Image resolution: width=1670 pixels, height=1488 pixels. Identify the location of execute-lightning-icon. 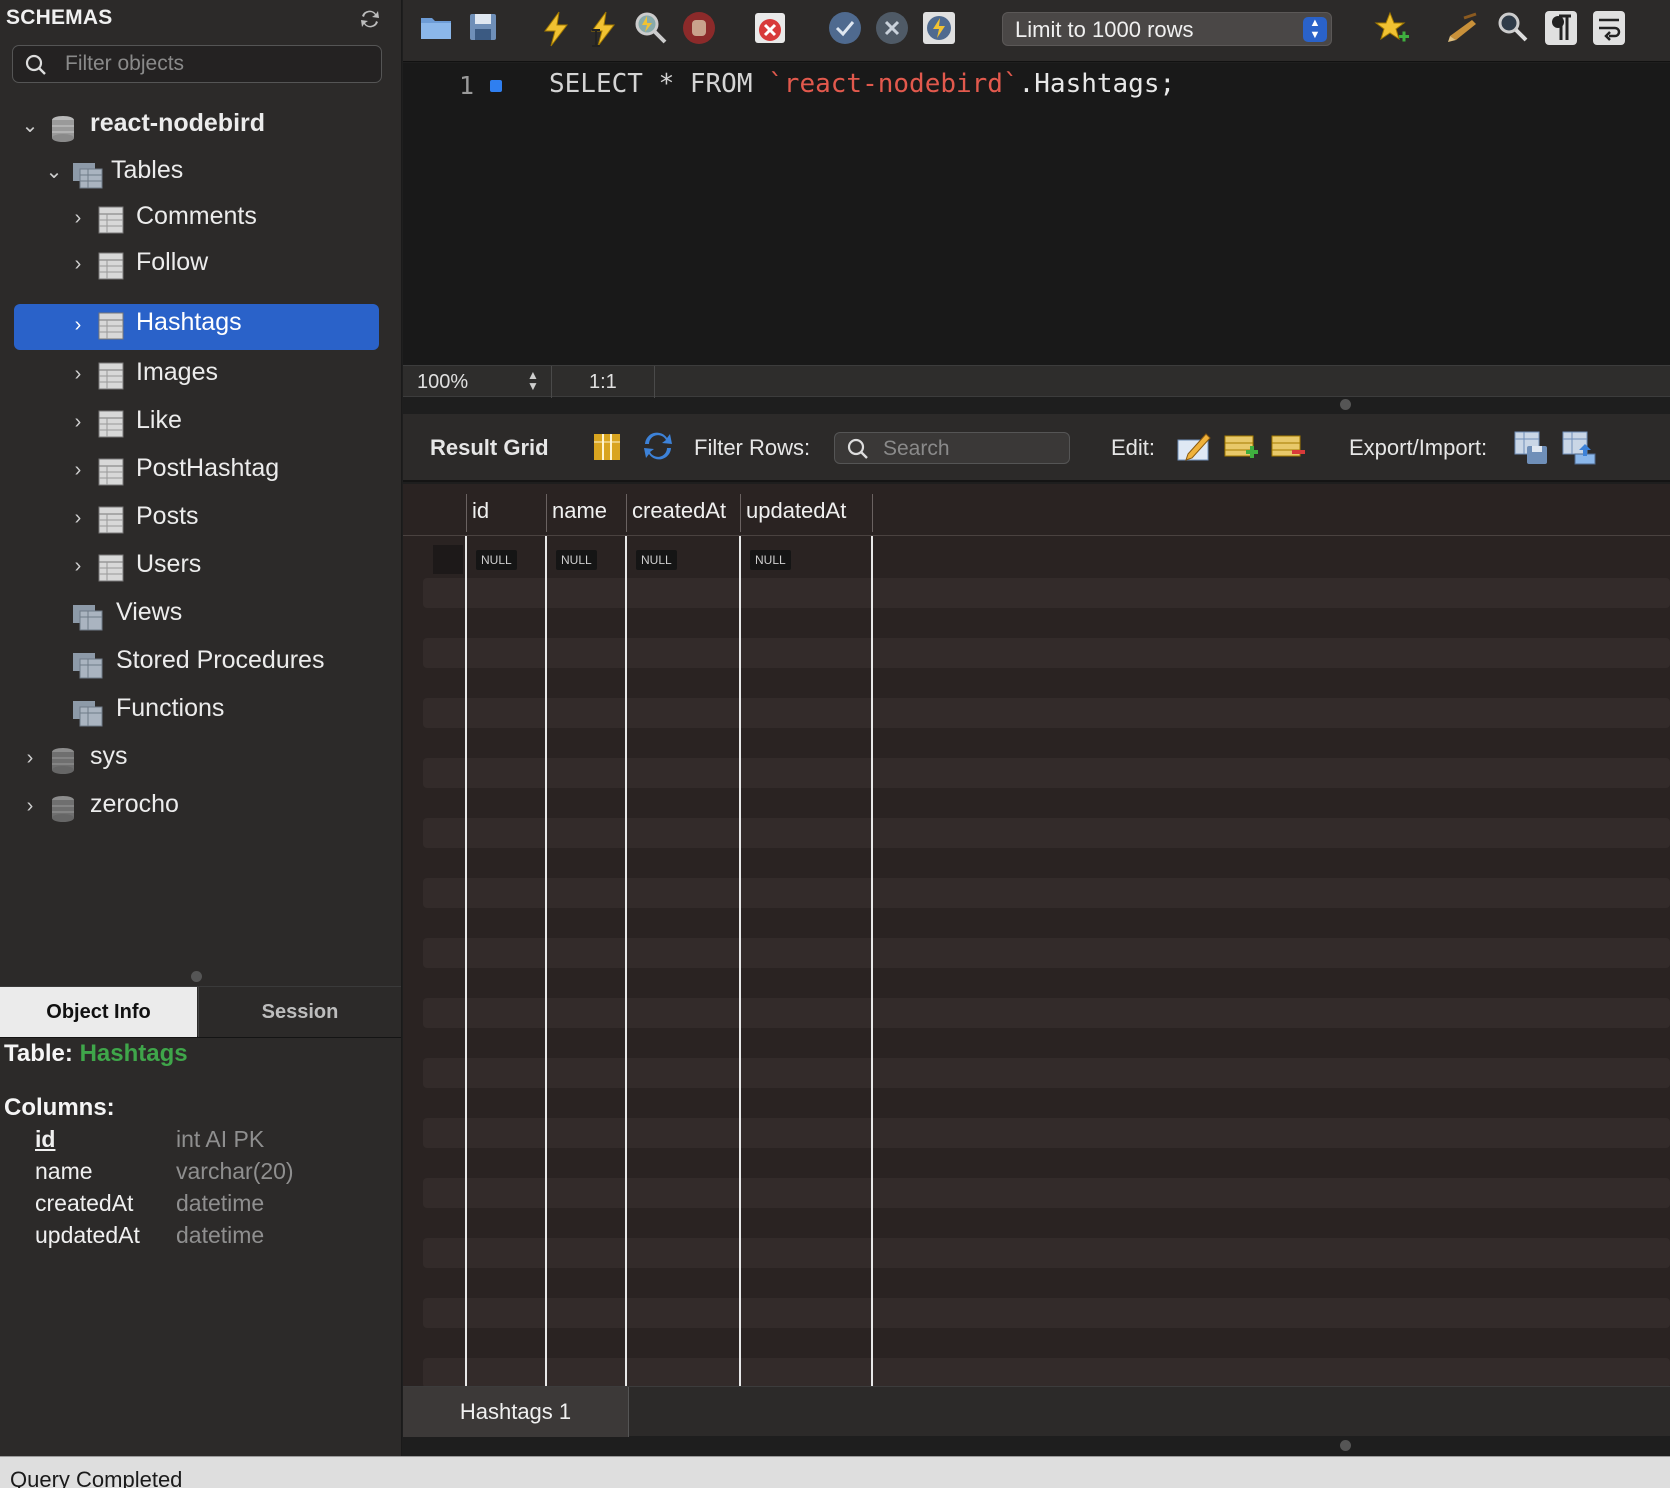
(557, 29).